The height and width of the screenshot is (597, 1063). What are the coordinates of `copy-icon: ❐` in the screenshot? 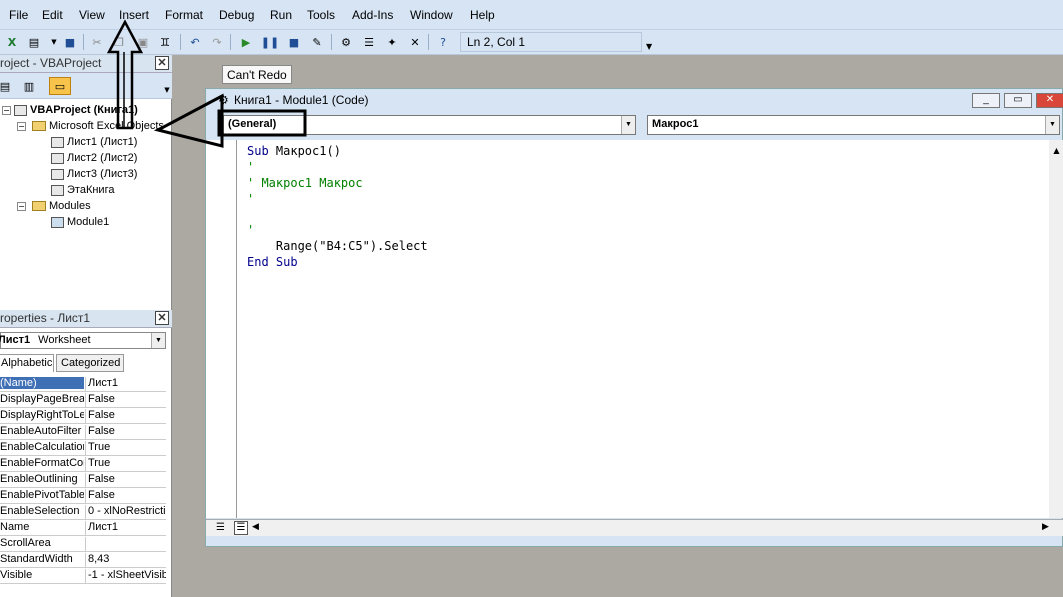 It's located at (119, 42).